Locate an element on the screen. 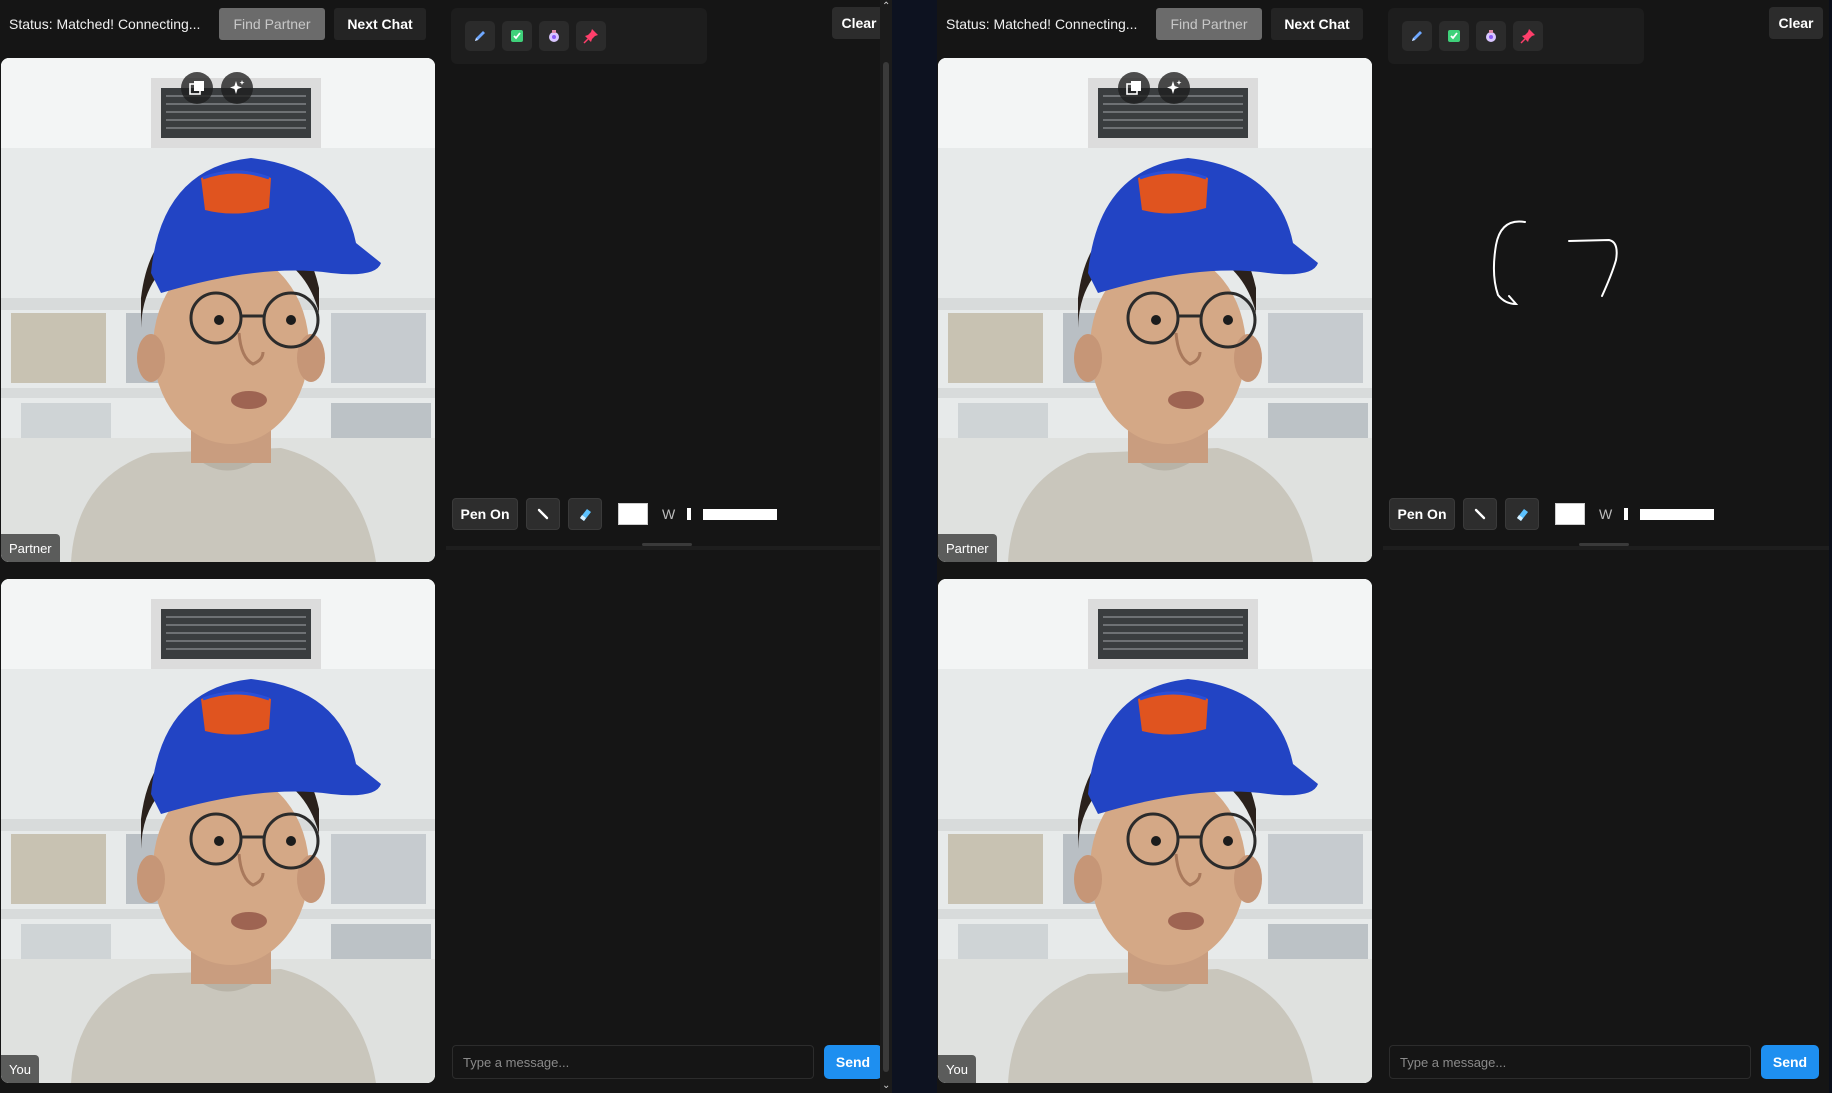 This screenshot has height=1093, width=1832. scroll-up-icon: ⌃ is located at coordinates (886, 7).